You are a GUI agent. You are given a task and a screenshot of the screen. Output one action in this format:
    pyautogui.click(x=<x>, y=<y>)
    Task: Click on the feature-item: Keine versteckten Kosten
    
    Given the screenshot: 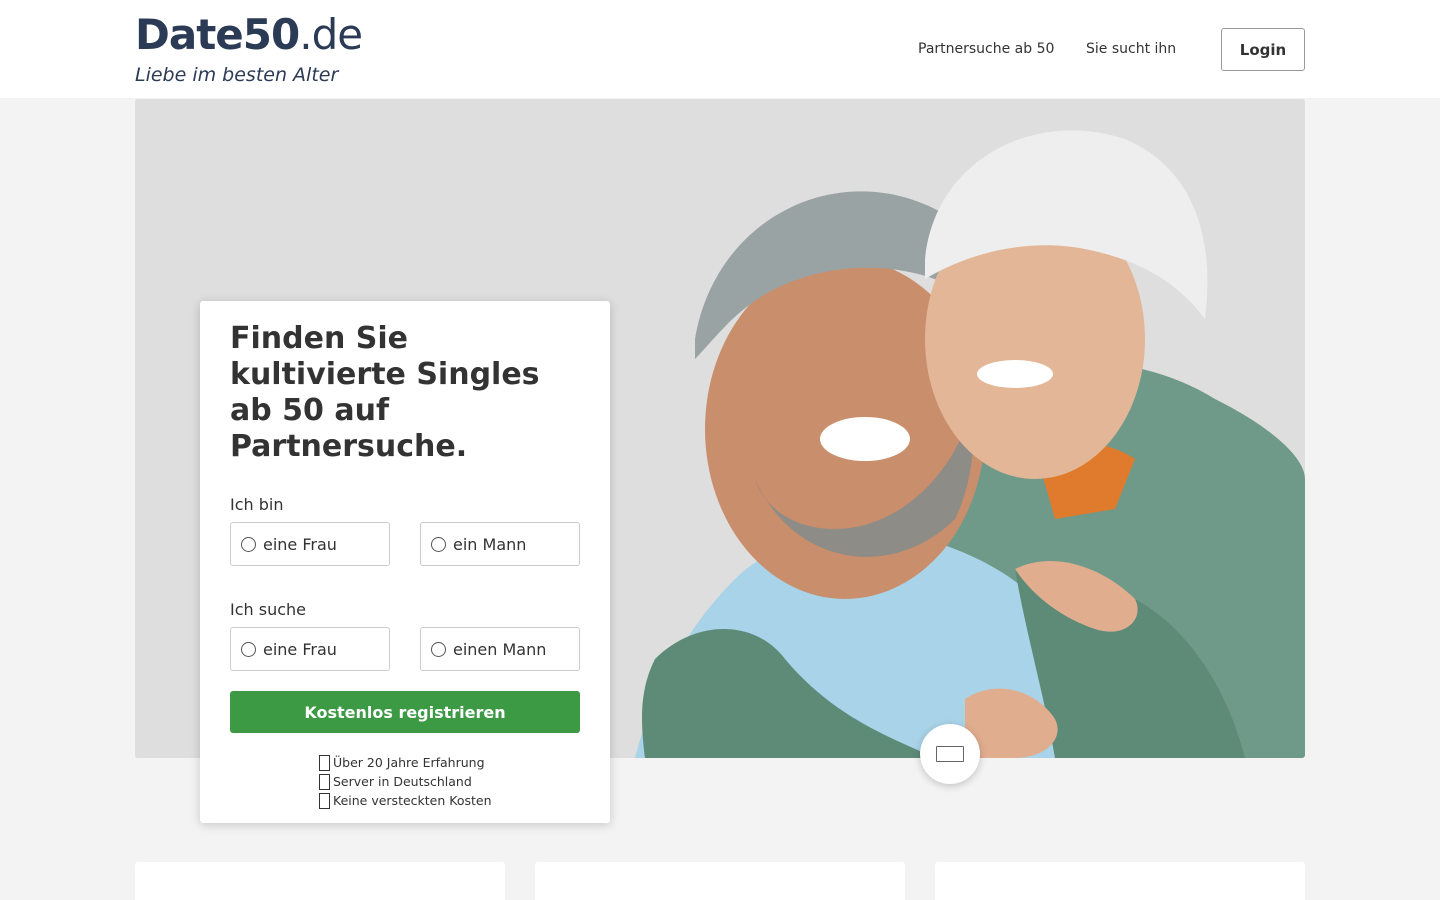 What is the action you would take?
    pyautogui.click(x=449, y=800)
    